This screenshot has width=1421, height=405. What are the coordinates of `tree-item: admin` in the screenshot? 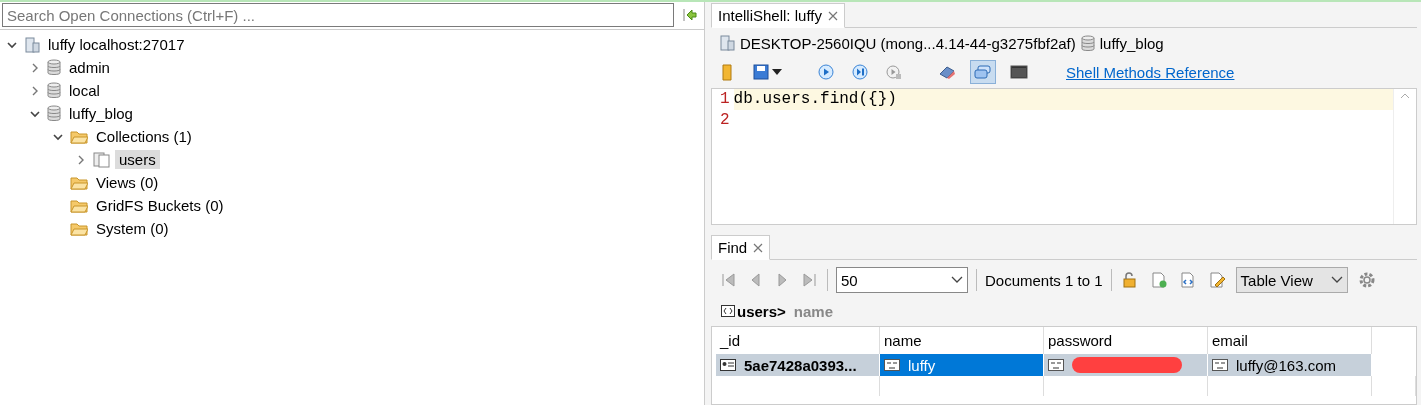 It's located at (89, 67).